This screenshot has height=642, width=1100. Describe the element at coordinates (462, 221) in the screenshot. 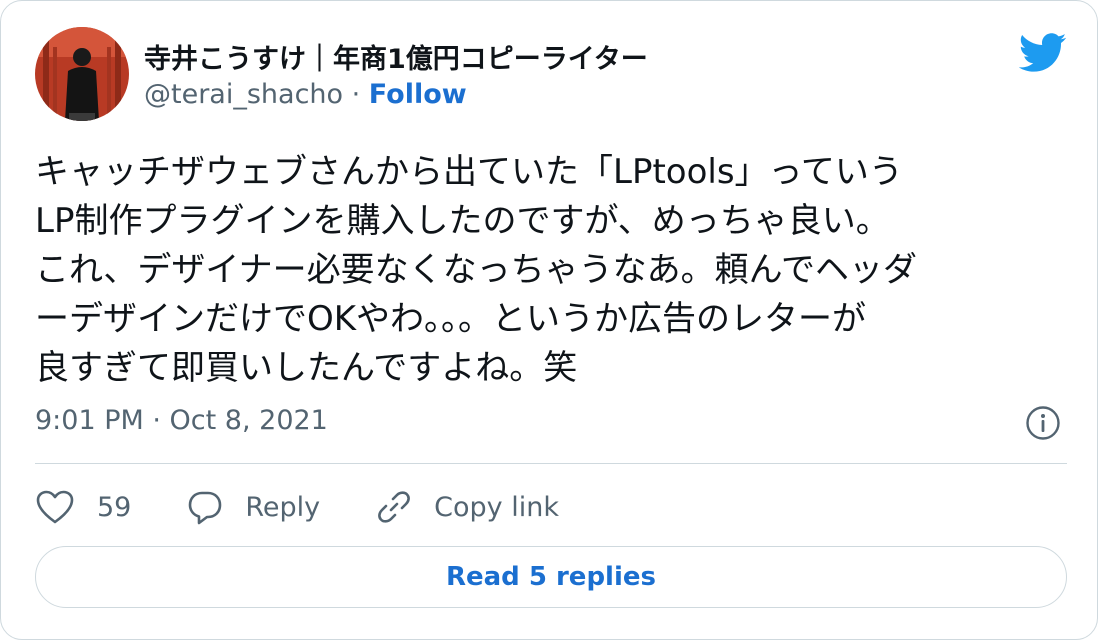

I see `tweet-text-line: LP制作プラグインを購入したのですが、めっちゃ良い。` at that location.